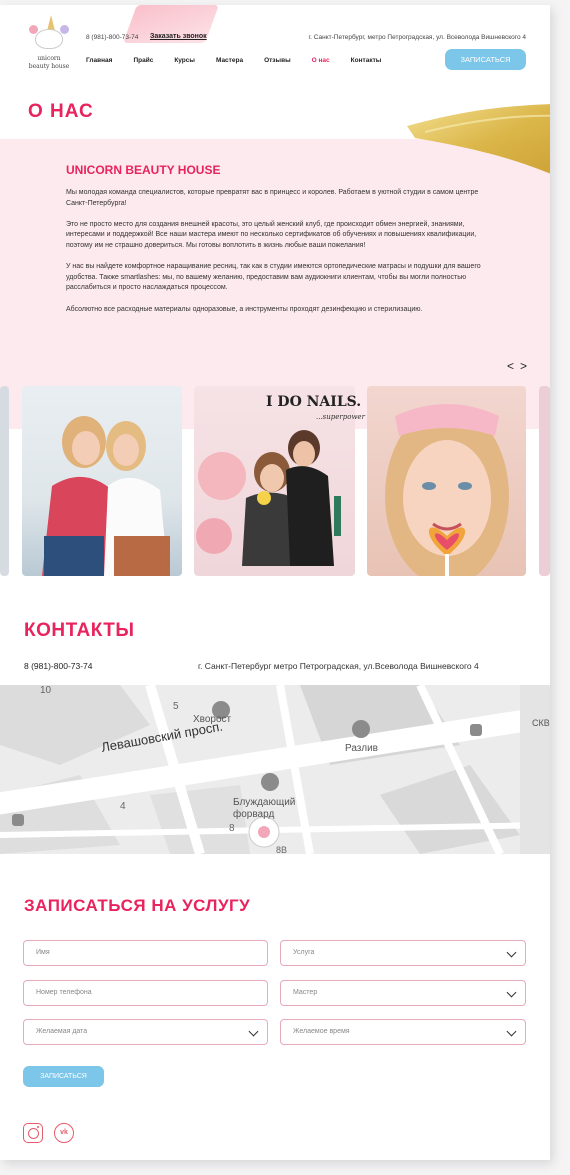 The width and height of the screenshot is (570, 1175). I want to click on callback-link: Заказать звонок, so click(178, 36).